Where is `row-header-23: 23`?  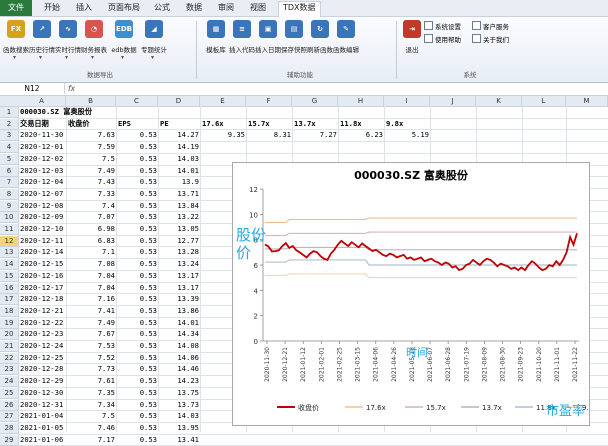 row-header-23: 23 is located at coordinates (9, 370).